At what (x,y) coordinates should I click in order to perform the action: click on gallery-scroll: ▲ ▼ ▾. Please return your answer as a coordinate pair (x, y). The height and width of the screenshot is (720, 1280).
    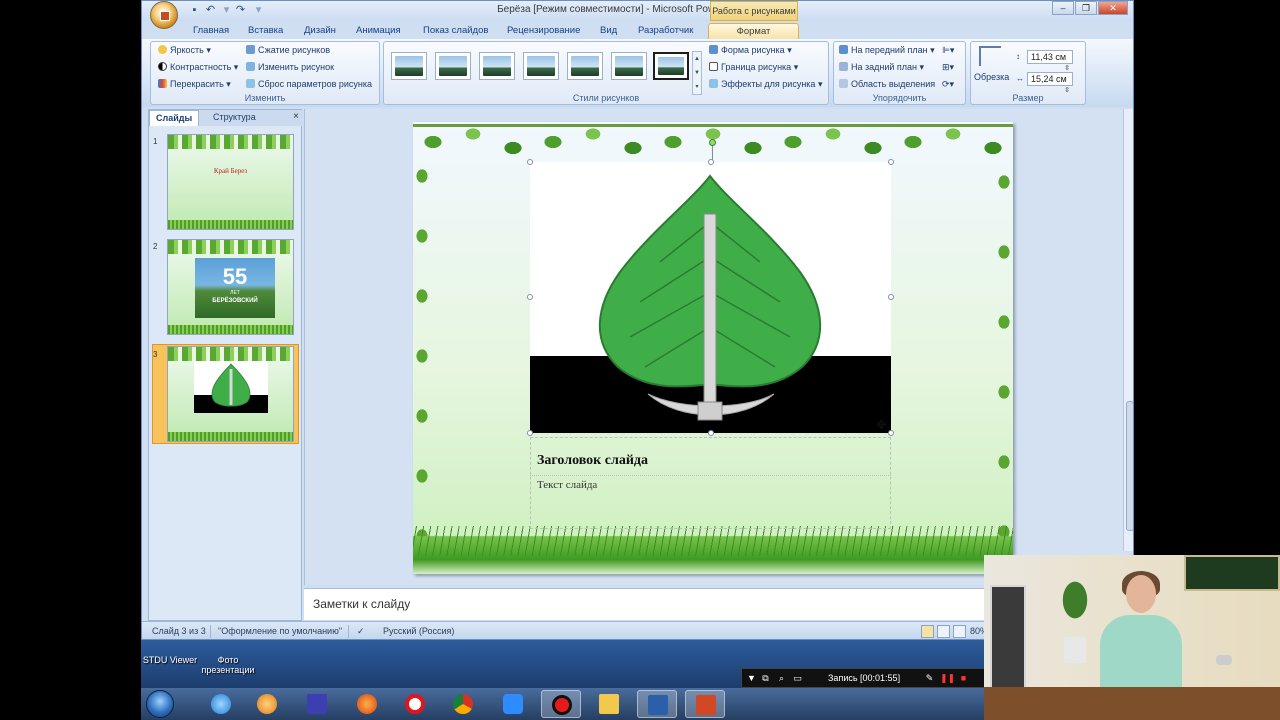
    Looking at the image, I should click on (697, 73).